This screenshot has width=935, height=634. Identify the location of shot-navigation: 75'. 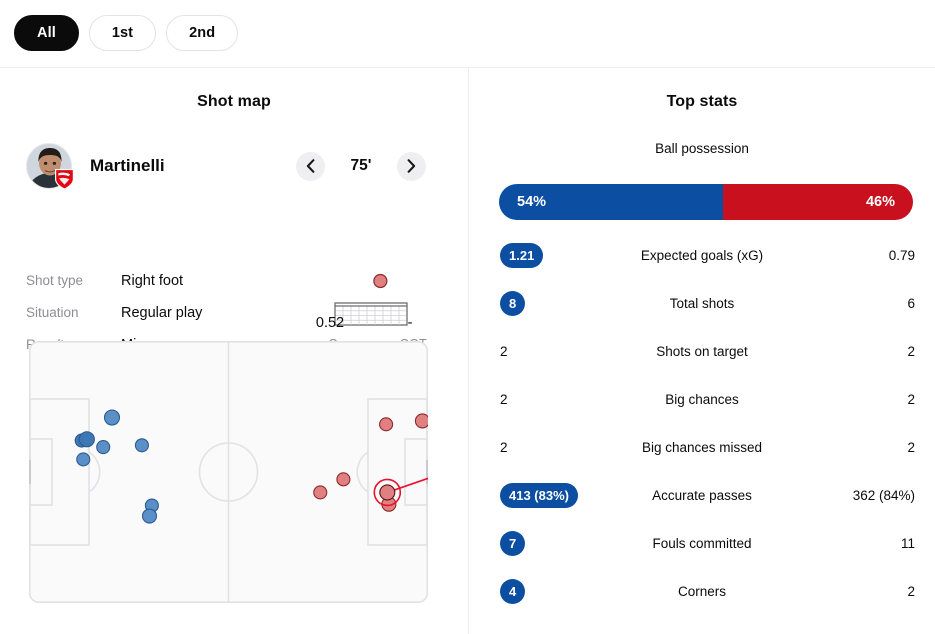
(361, 166).